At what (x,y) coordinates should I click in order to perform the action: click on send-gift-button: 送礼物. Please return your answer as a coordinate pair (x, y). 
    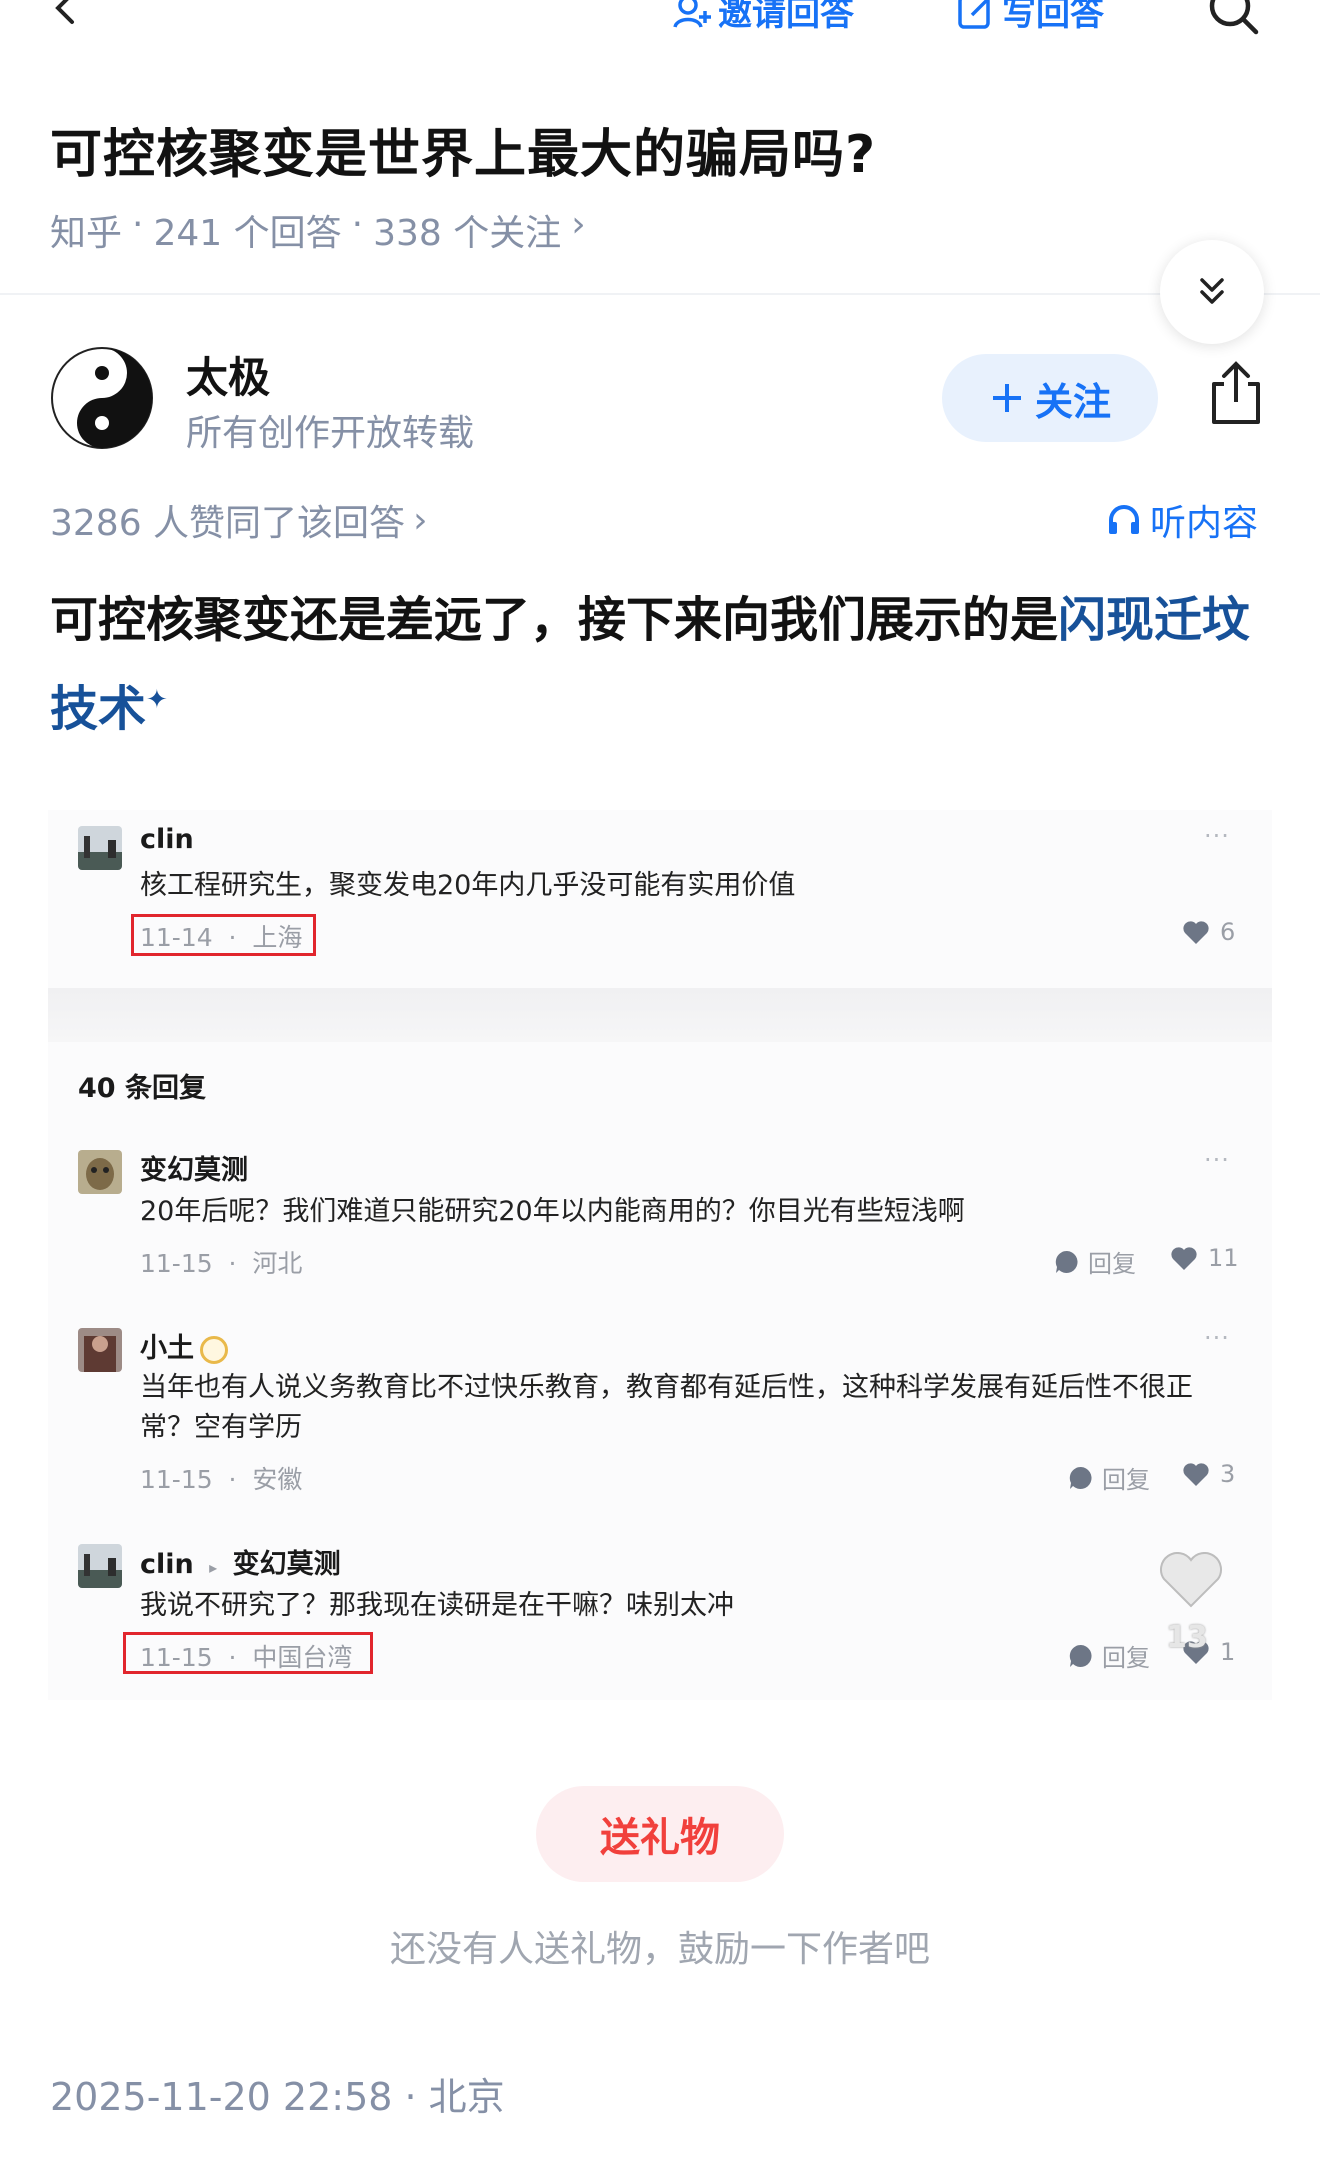
    Looking at the image, I should click on (660, 1834).